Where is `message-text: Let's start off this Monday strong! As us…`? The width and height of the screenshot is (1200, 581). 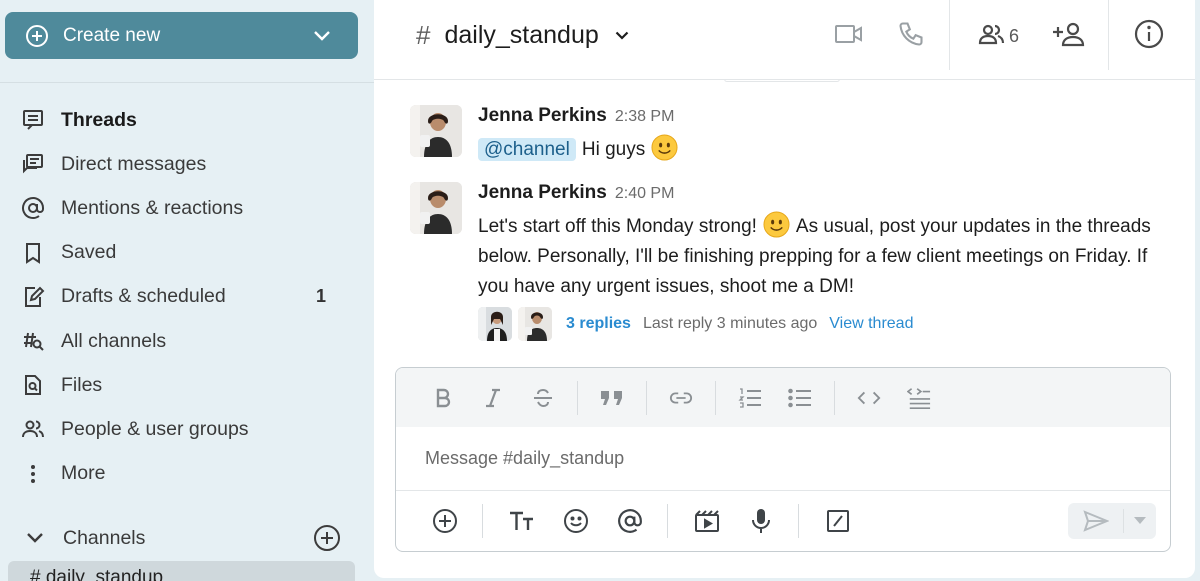
message-text: Let's start off this Monday strong! As us… is located at coordinates (823, 256).